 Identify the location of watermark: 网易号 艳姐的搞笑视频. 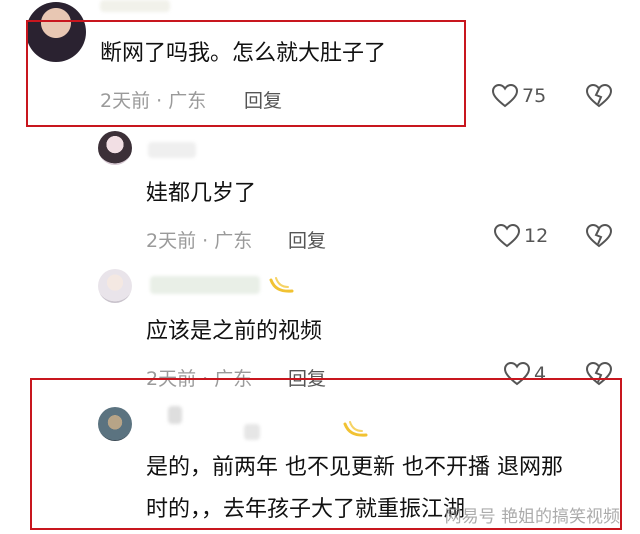
(532, 517).